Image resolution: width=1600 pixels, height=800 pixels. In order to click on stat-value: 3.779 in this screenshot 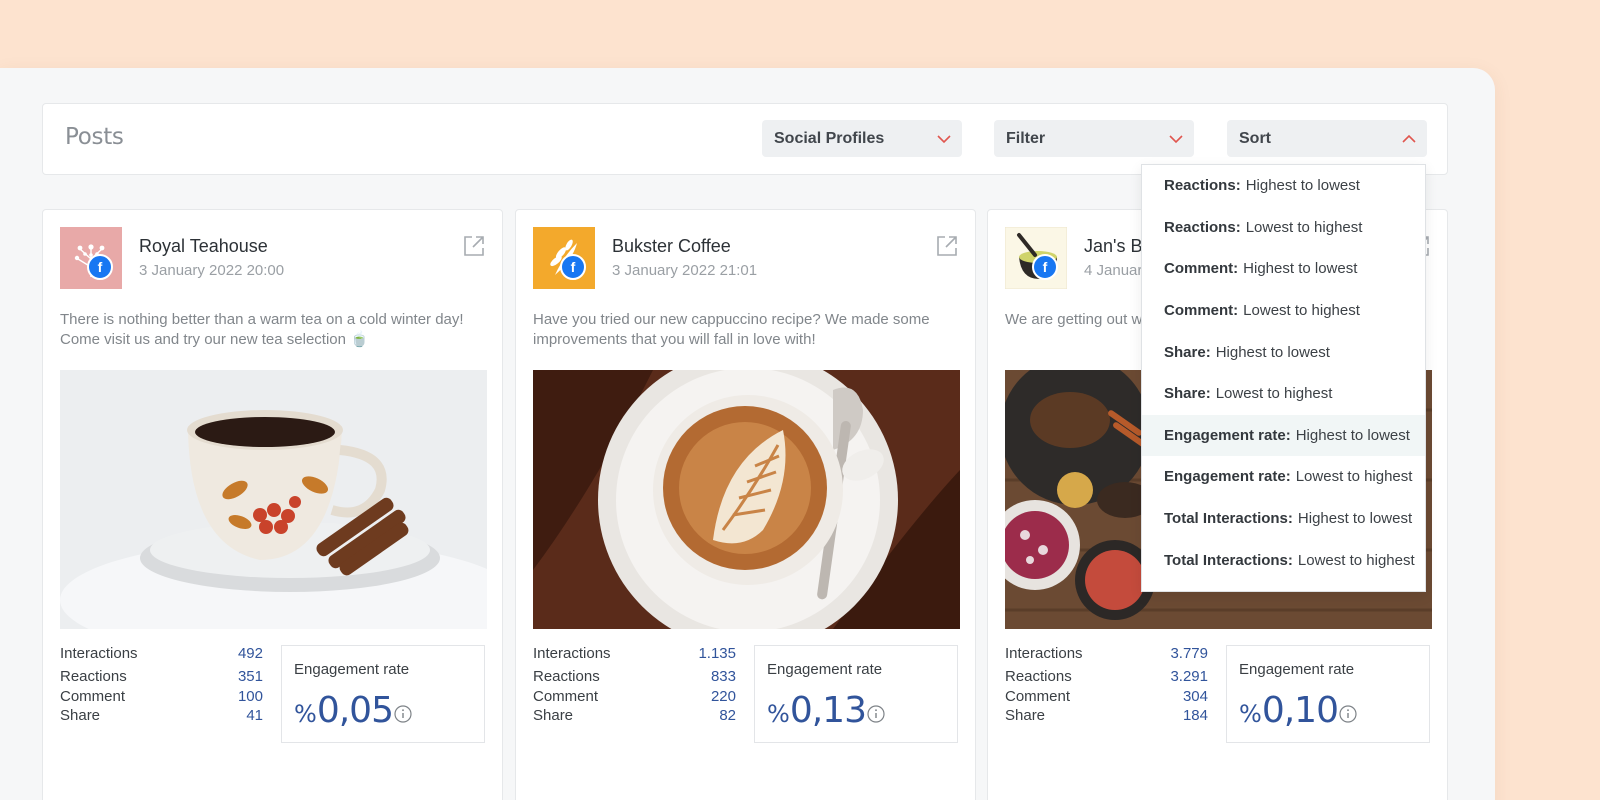, I will do `click(1189, 653)`.